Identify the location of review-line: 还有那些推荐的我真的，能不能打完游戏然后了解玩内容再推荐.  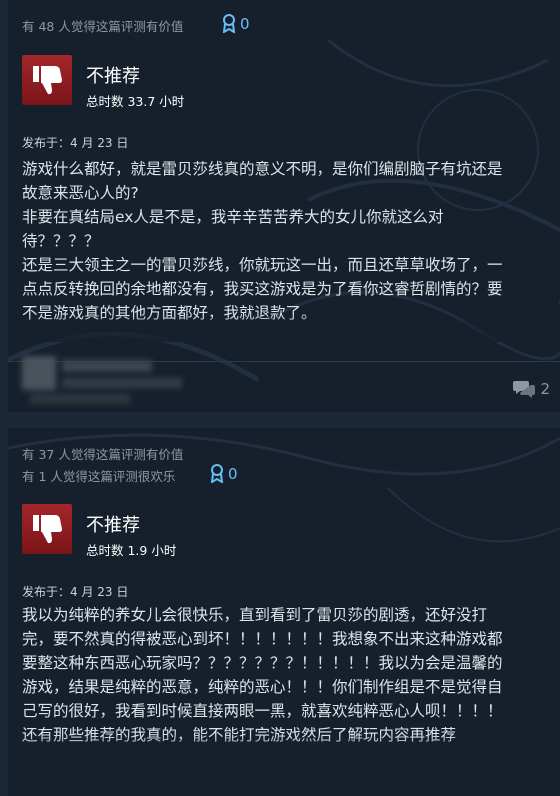
(239, 735).